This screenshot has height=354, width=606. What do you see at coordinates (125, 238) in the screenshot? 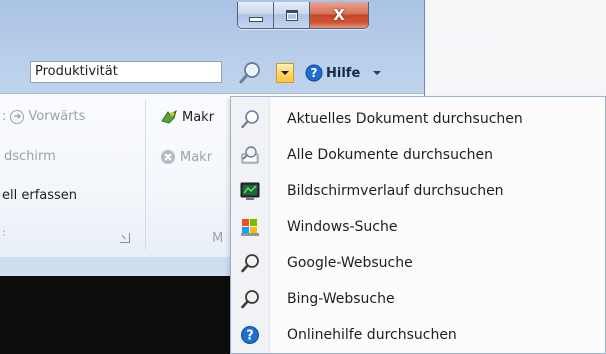
I see `dialog-launcher-icon` at bounding box center [125, 238].